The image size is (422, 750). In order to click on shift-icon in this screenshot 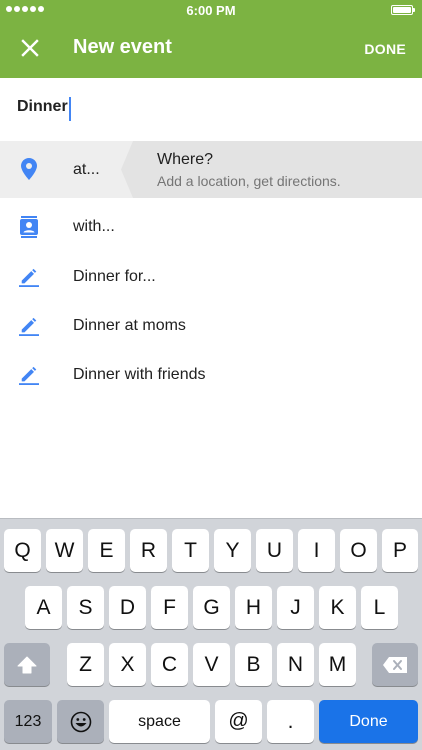, I will do `click(27, 664)`.